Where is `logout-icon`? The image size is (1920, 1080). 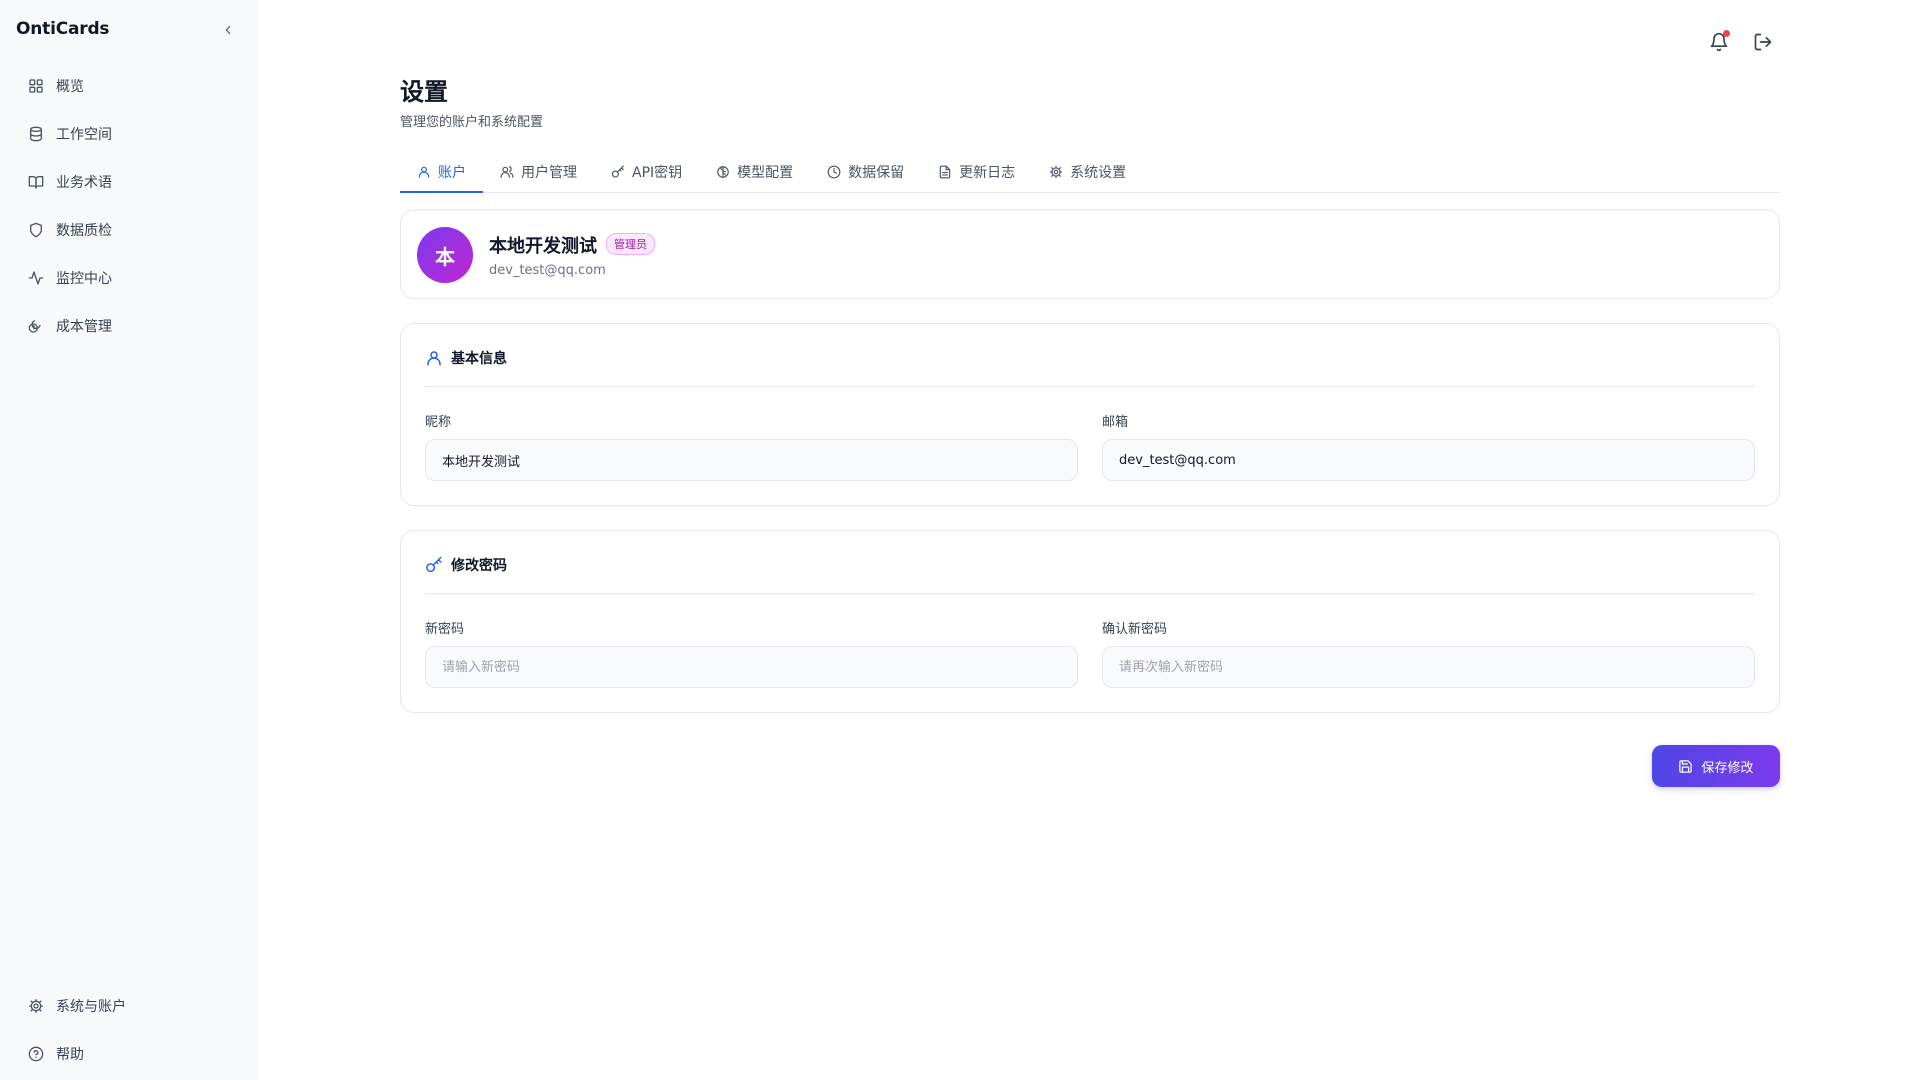
logout-icon is located at coordinates (1763, 42).